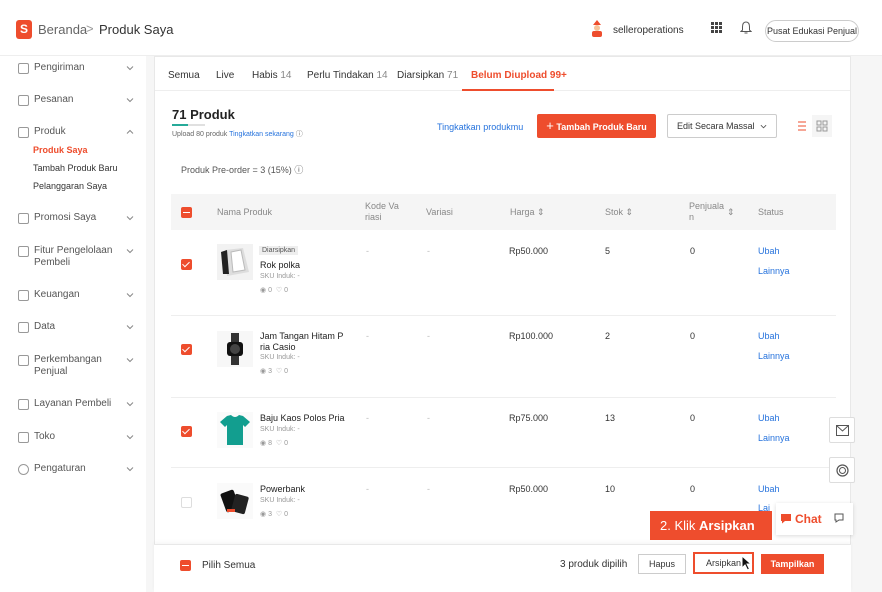  I want to click on preorder-info: Produk Pre-order = 3 (15%) ⓘ, so click(242, 170).